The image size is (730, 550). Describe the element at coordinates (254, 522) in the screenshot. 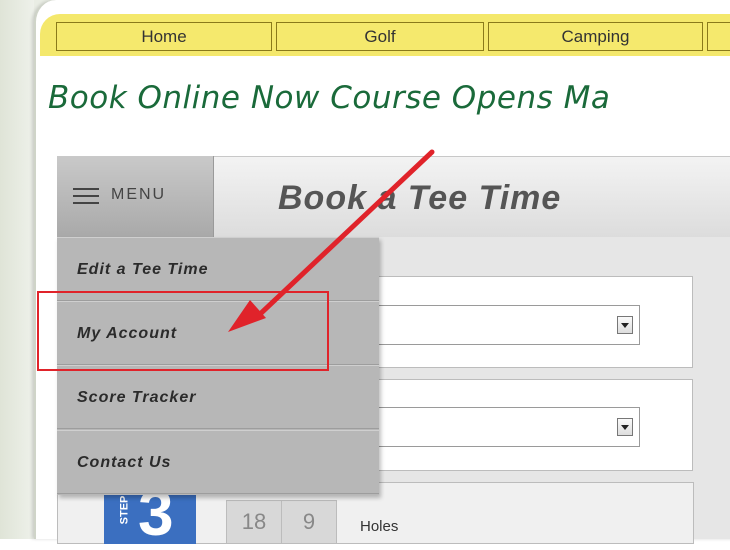

I see `holes-18-button: 18` at that location.